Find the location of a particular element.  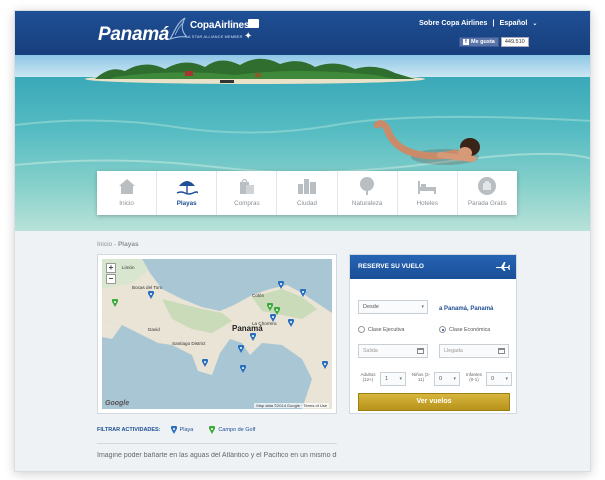

facebook-like-count: 449.510 is located at coordinates (514, 42).